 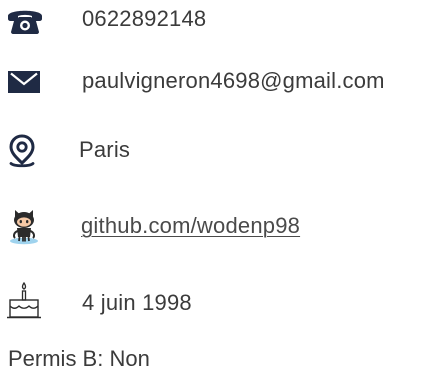 What do you see at coordinates (22, 151) in the screenshot?
I see `map-pin-icon` at bounding box center [22, 151].